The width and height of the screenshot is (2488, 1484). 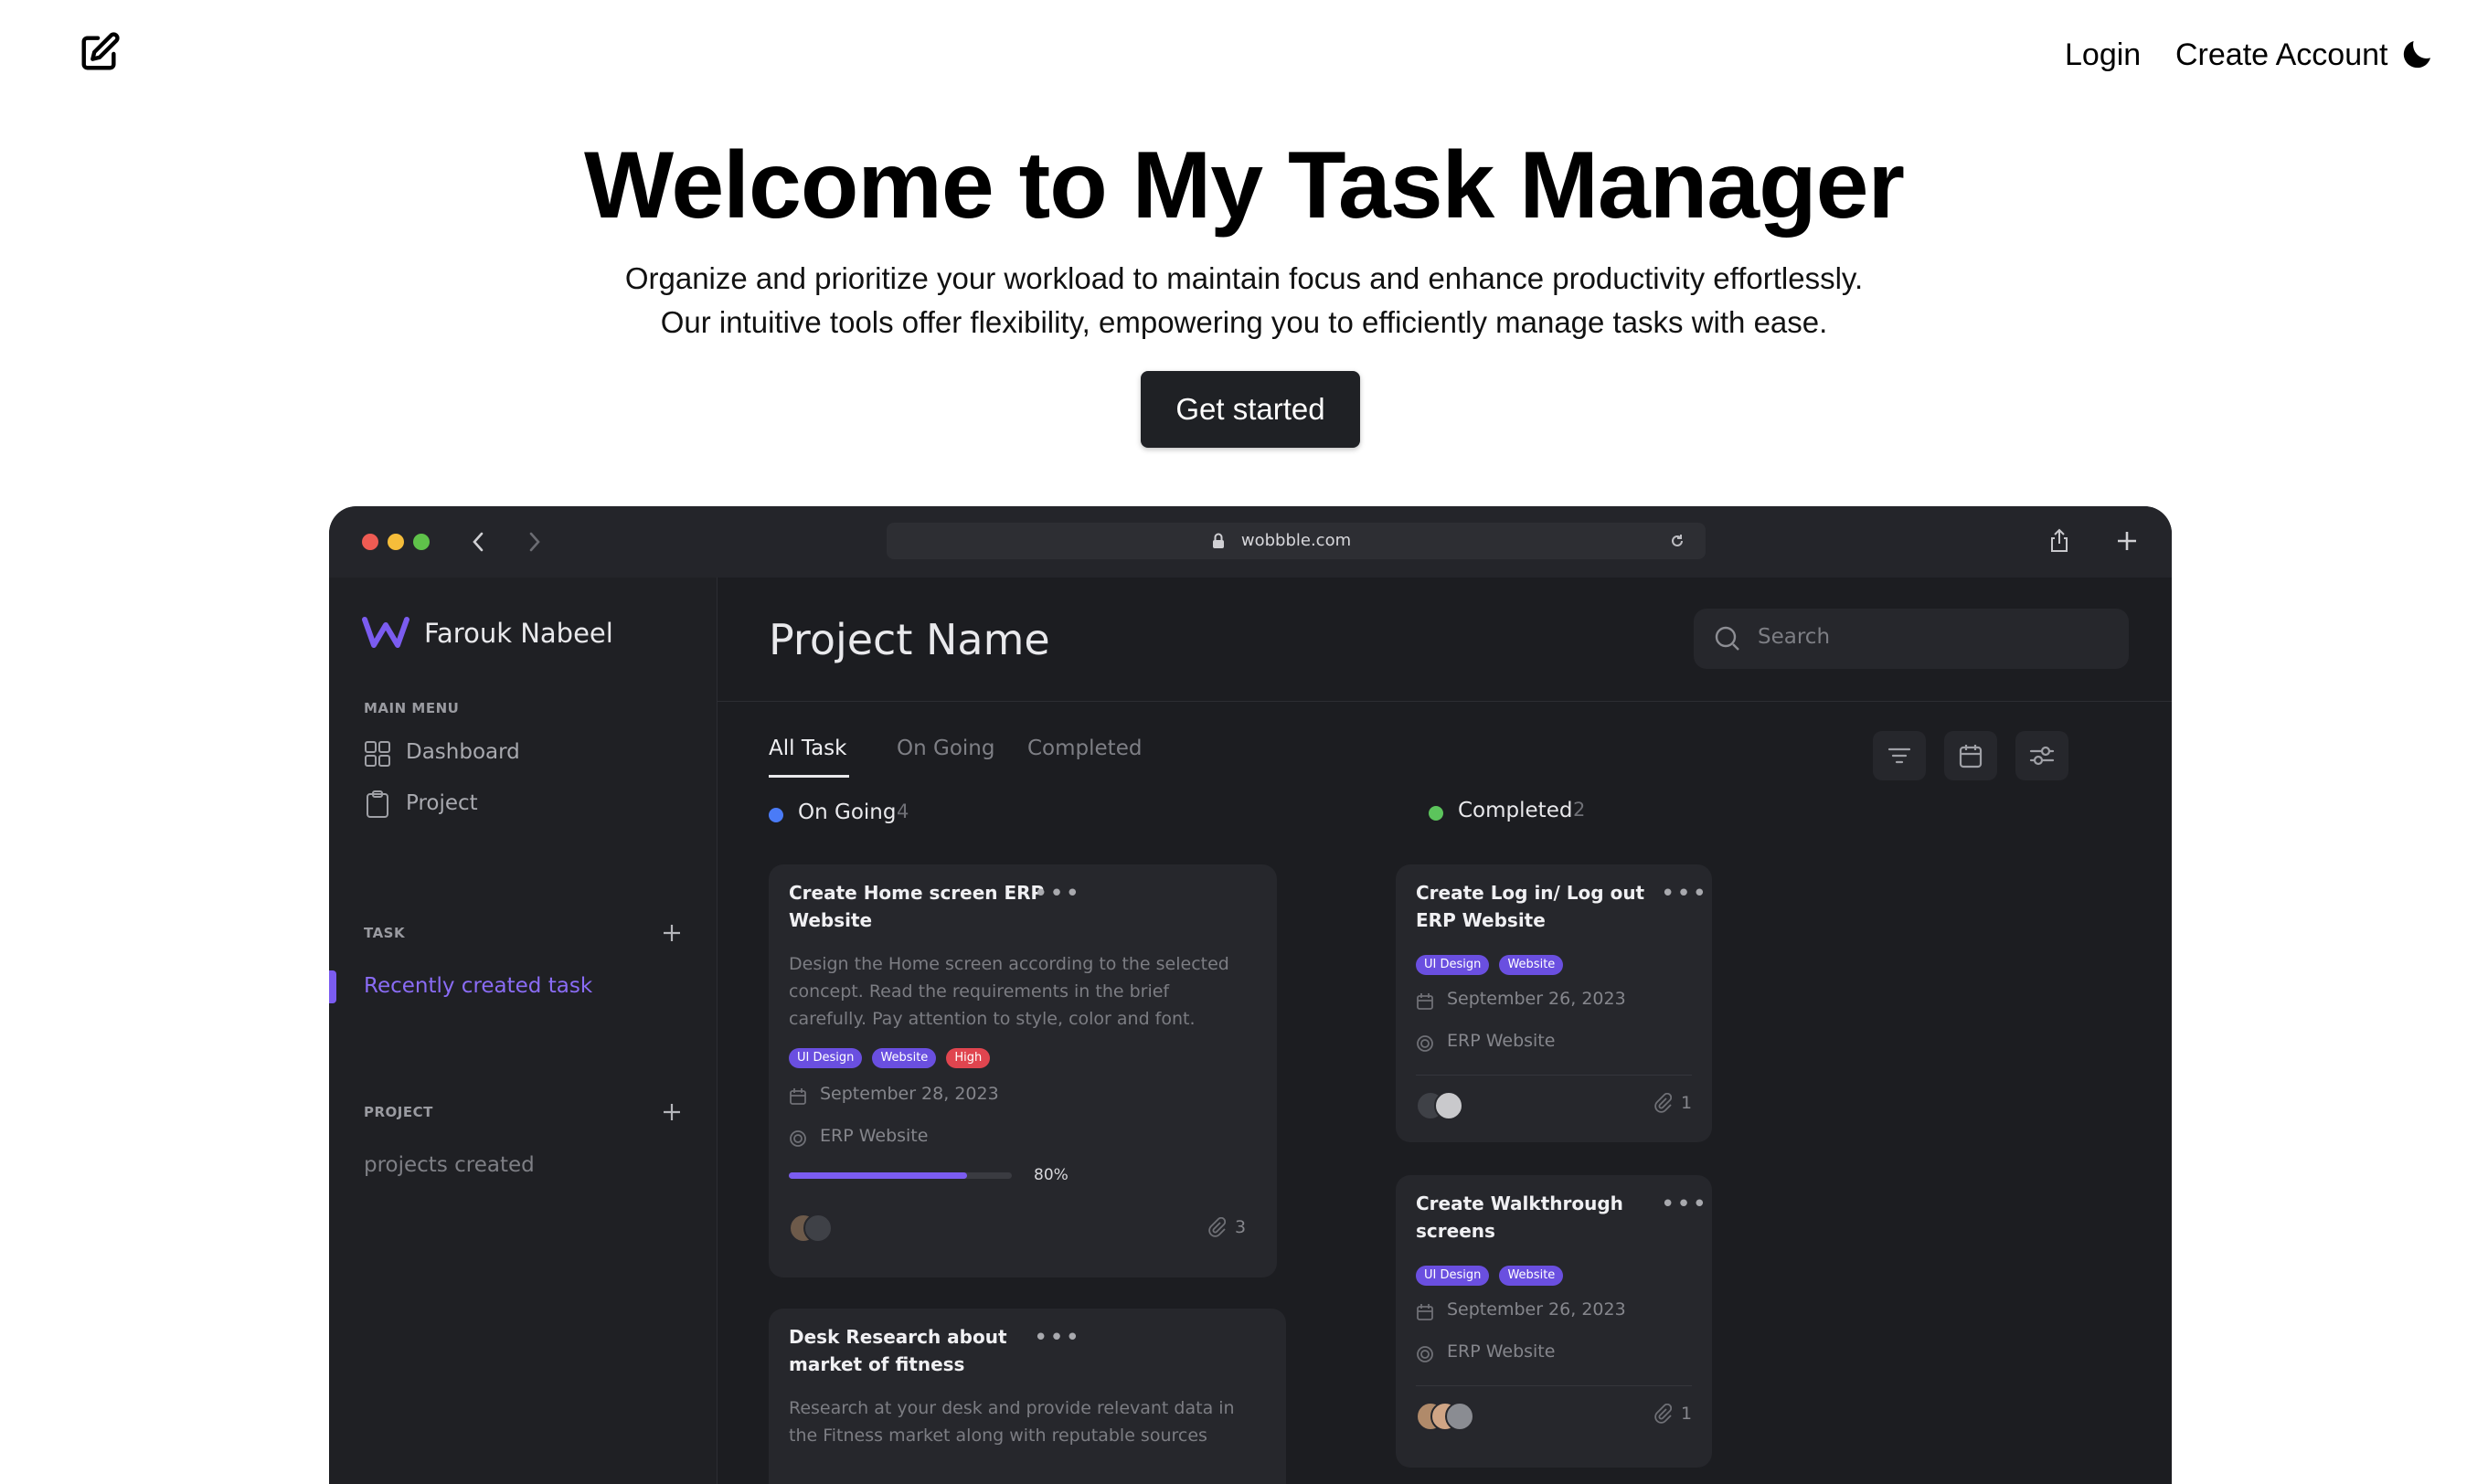 I want to click on tag-list: UI Design Website High, so click(x=890, y=1058).